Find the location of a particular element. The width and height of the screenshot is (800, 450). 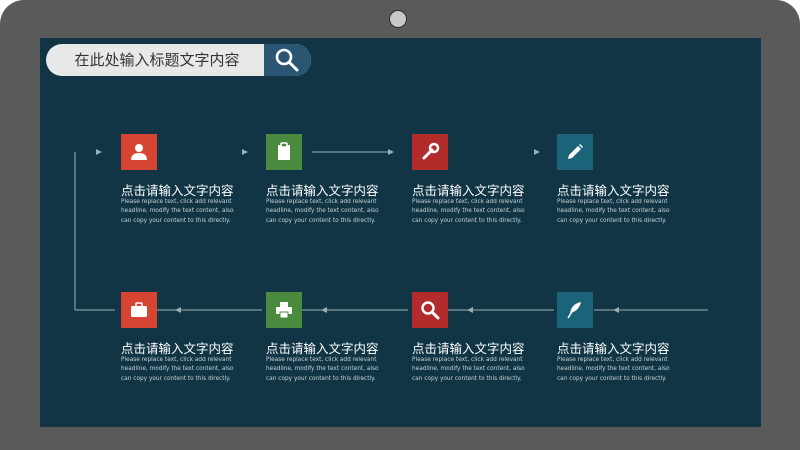

camera-dot is located at coordinates (398, 19).